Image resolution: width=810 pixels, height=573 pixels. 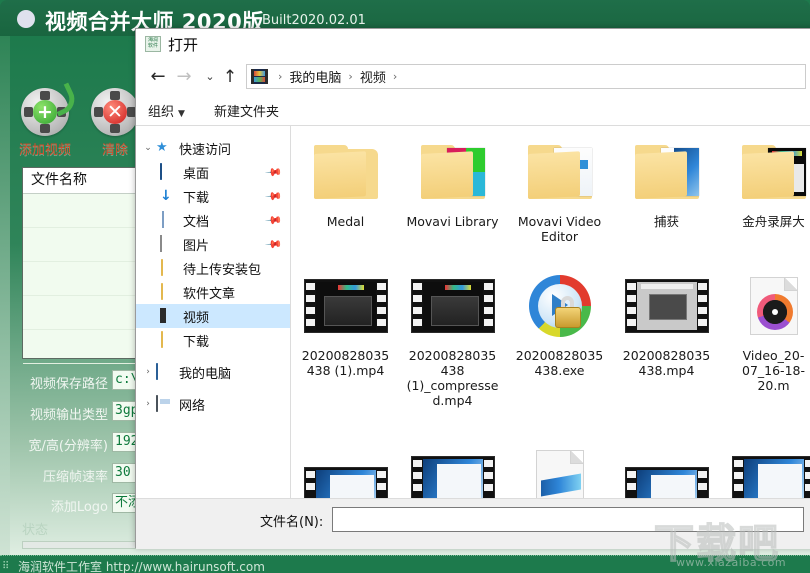 I want to click on sidebar-item-videos: 视频, so click(x=213, y=316).